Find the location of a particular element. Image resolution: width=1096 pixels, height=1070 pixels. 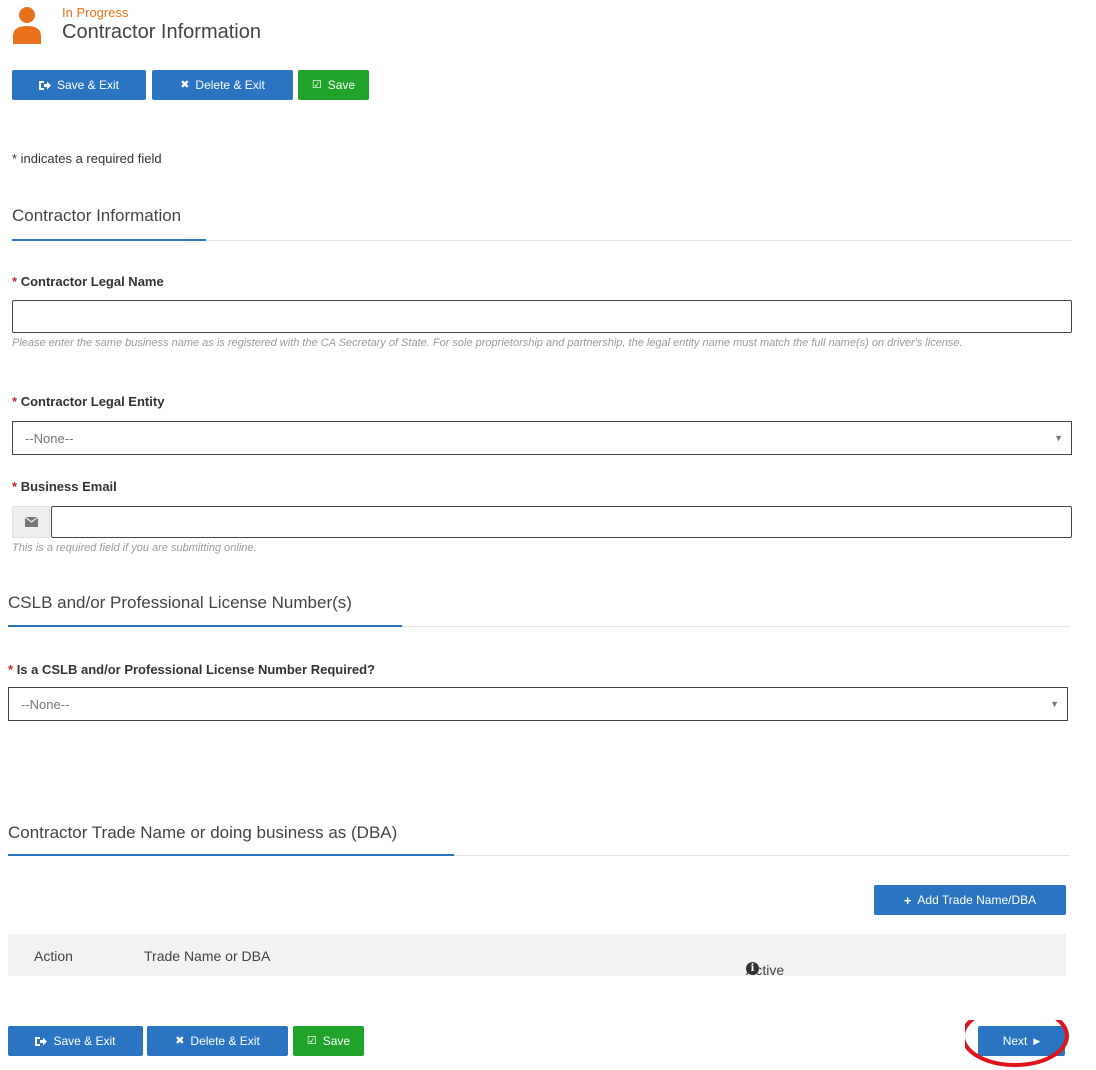

legal-entity-selected: --None-- is located at coordinates (49, 438).